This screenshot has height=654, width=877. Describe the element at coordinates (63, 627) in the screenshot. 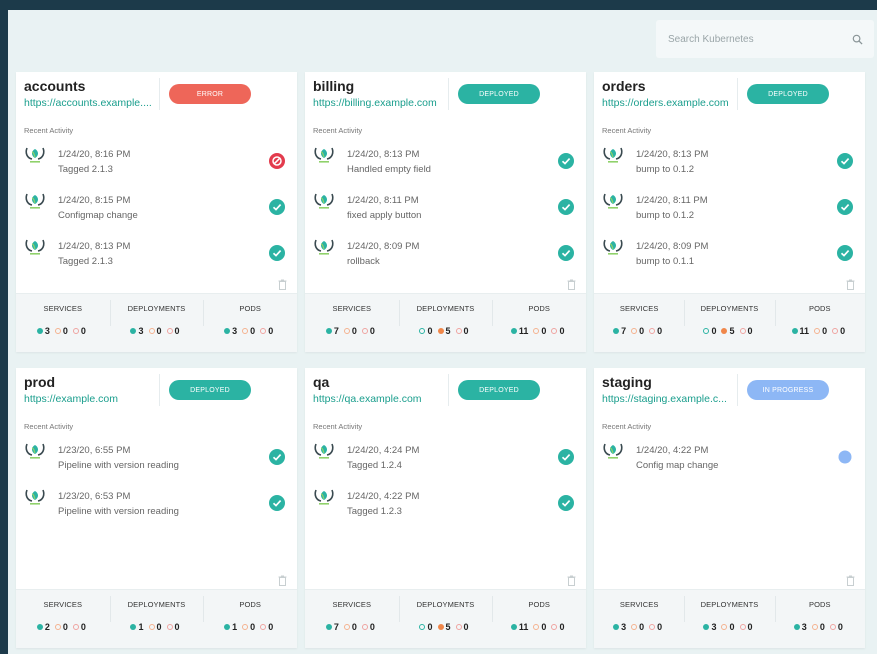

I see `stat-services-counts: 2 0 0` at that location.